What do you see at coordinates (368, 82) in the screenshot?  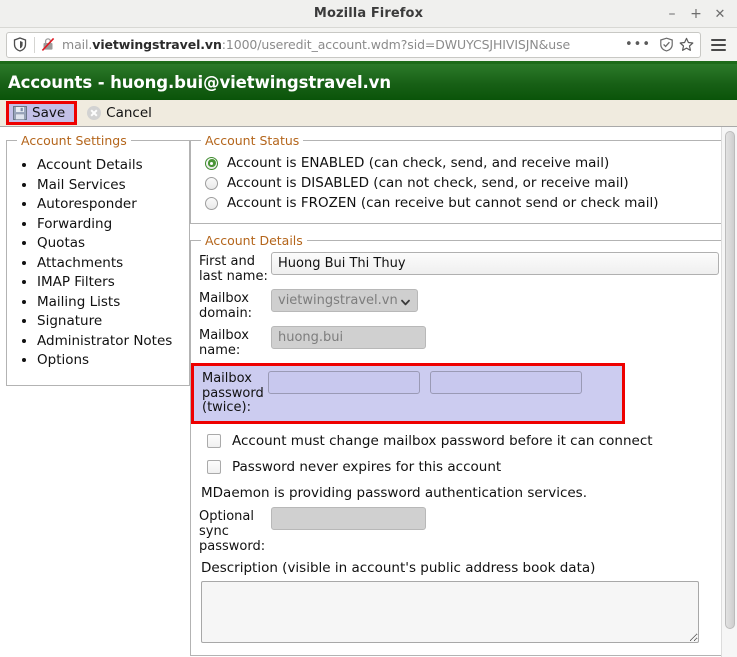 I see `page-title: Accounts - huong.bui@vietwingstravel.vn` at bounding box center [368, 82].